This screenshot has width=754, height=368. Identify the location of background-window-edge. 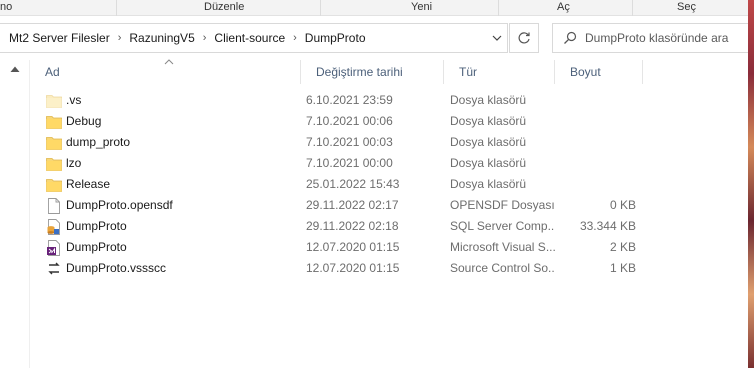
(751, 184).